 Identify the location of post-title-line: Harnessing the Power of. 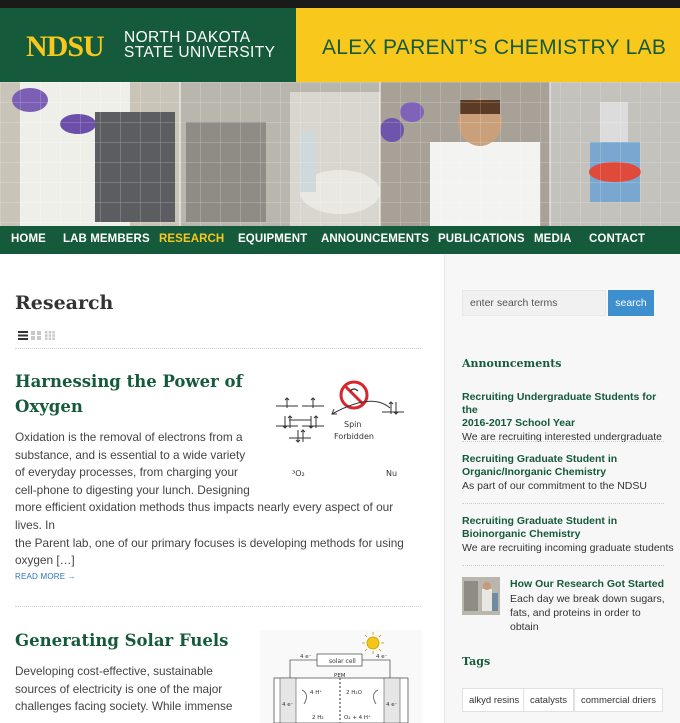
(129, 381).